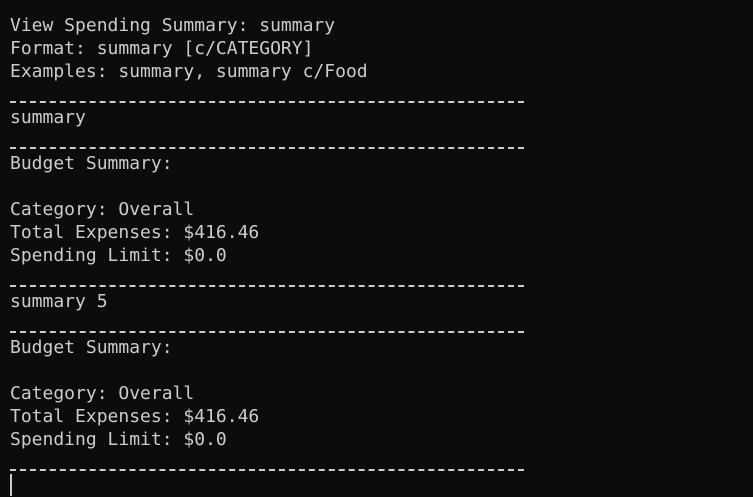  Describe the element at coordinates (173, 25) in the screenshot. I see `help-title-line: View Spending Summary: summary` at that location.